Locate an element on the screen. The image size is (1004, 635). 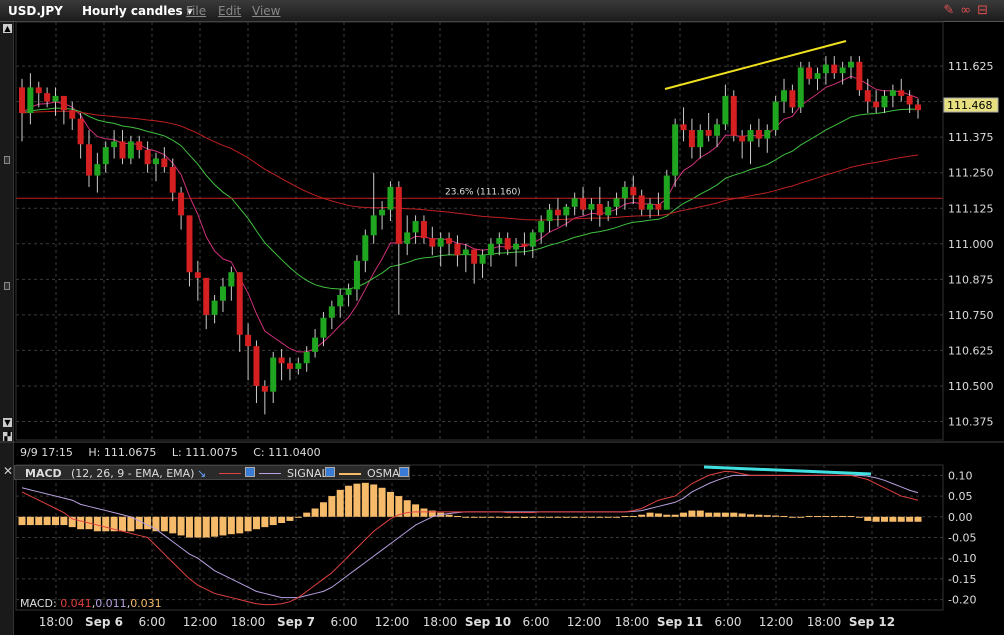
symbol-dropdown: USD.JPY is located at coordinates (35, 11).